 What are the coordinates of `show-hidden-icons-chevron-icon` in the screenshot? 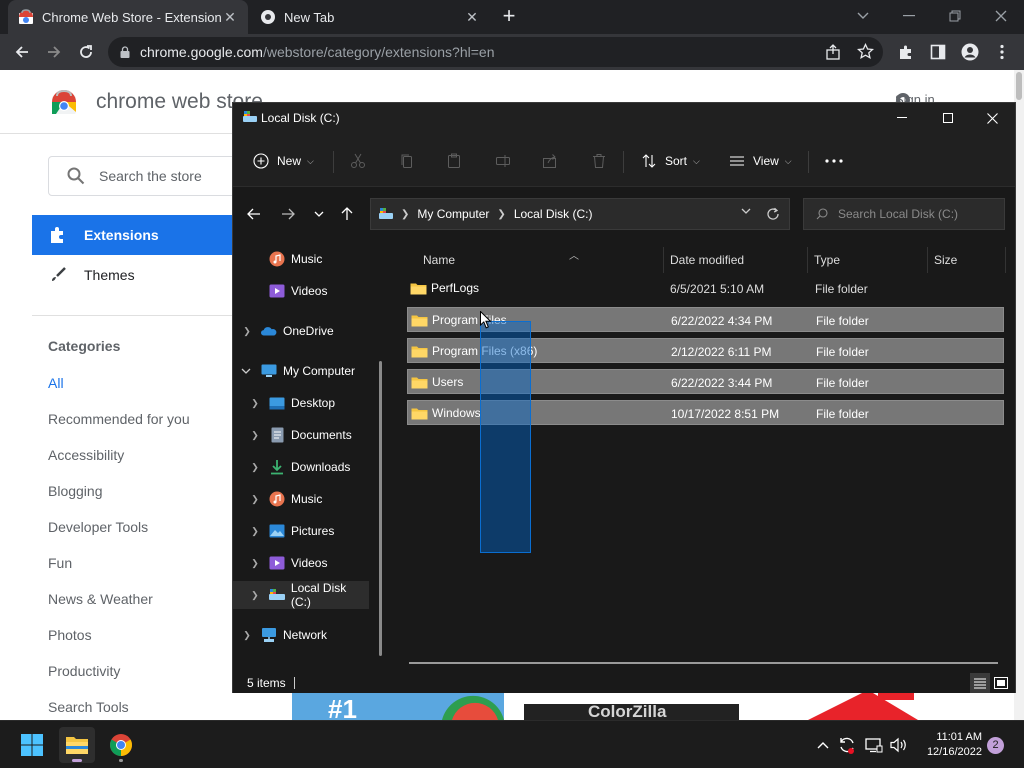 It's located at (823, 745).